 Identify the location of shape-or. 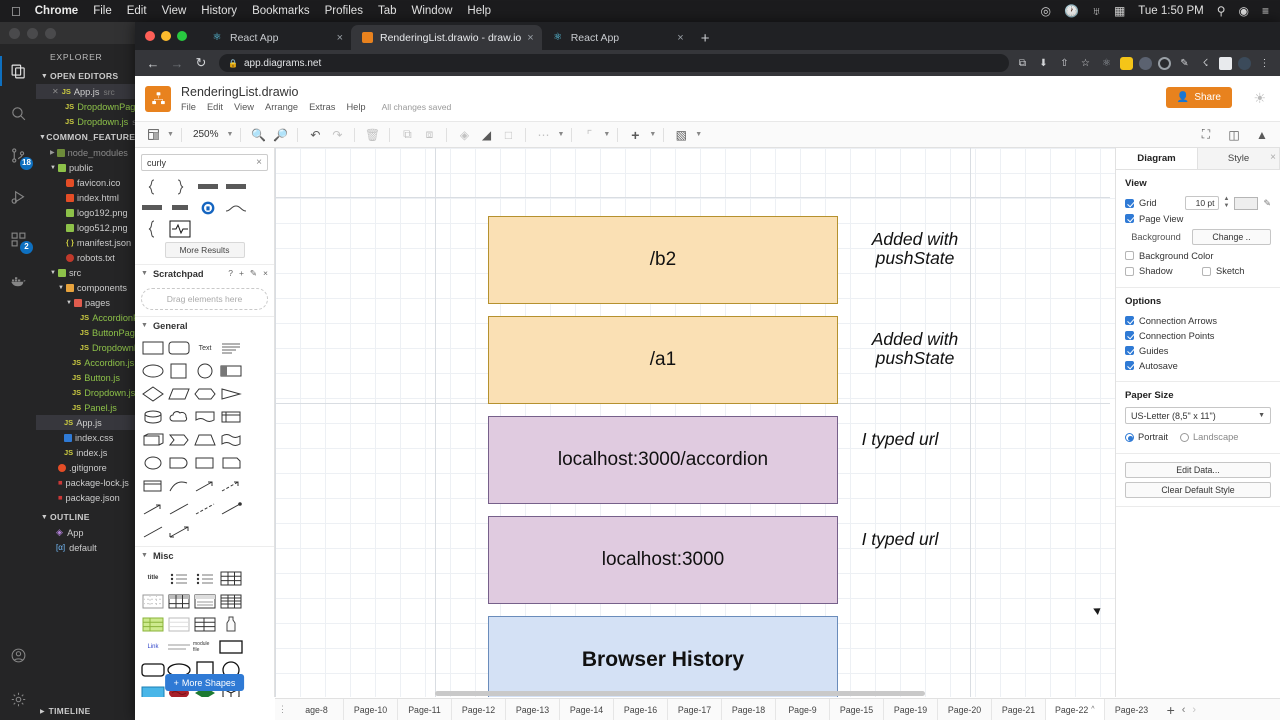
(153, 463).